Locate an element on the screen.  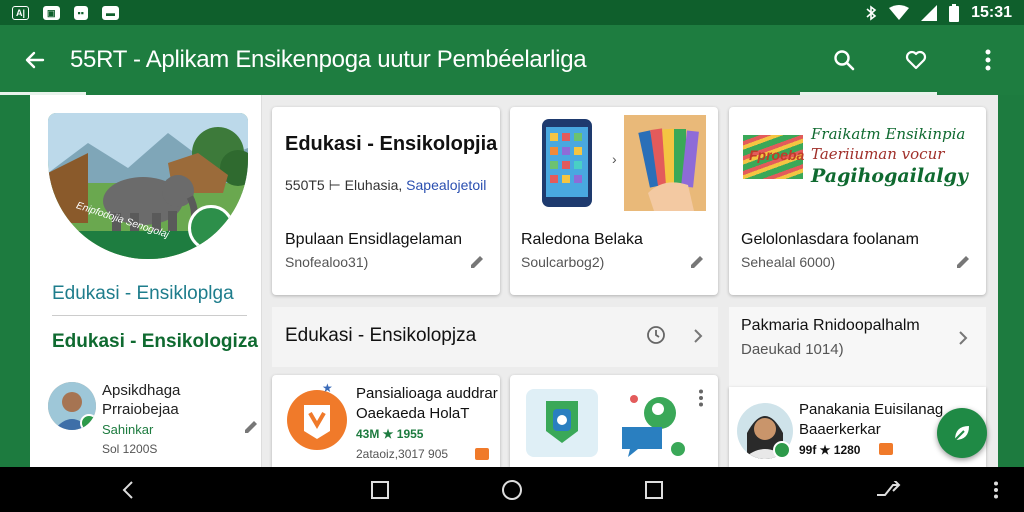
profile-name: Panakania Euisilanag is located at coordinates (871, 409).